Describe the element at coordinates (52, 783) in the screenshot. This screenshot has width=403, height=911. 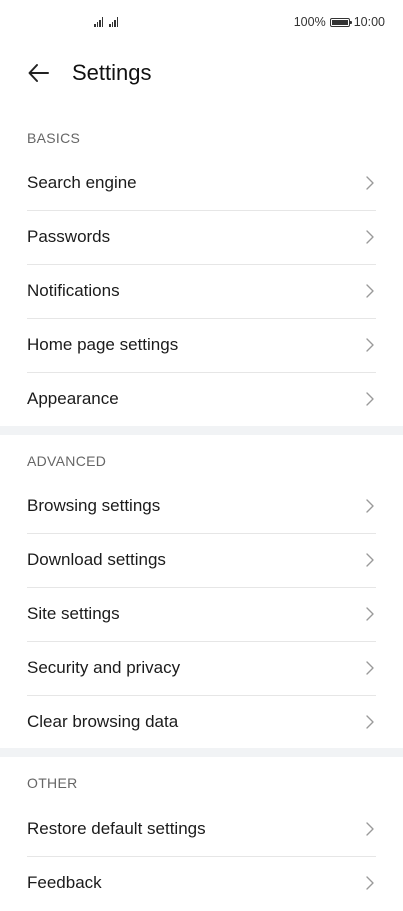
I see `section-header-other: OTHER` at that location.